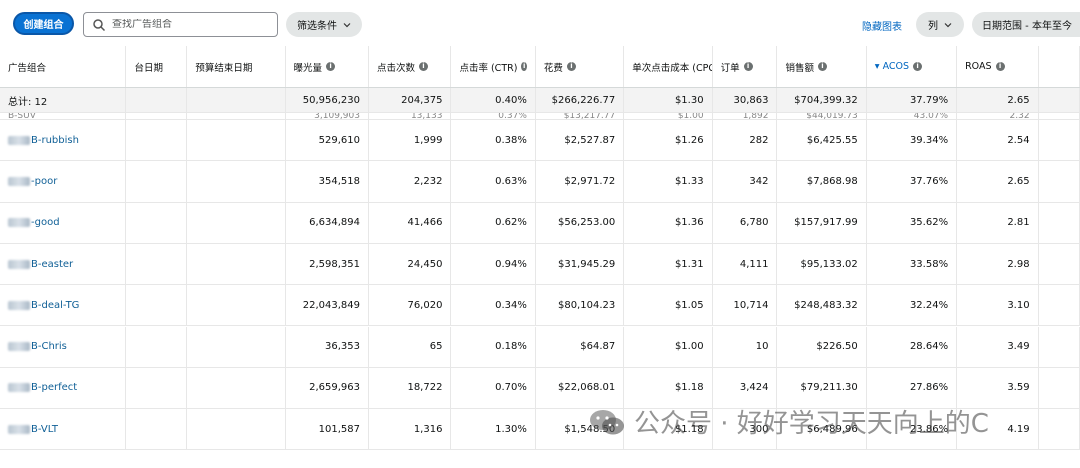 The width and height of the screenshot is (1080, 468). What do you see at coordinates (822, 100) in the screenshot?
I see `total-sales: $704,399.32` at bounding box center [822, 100].